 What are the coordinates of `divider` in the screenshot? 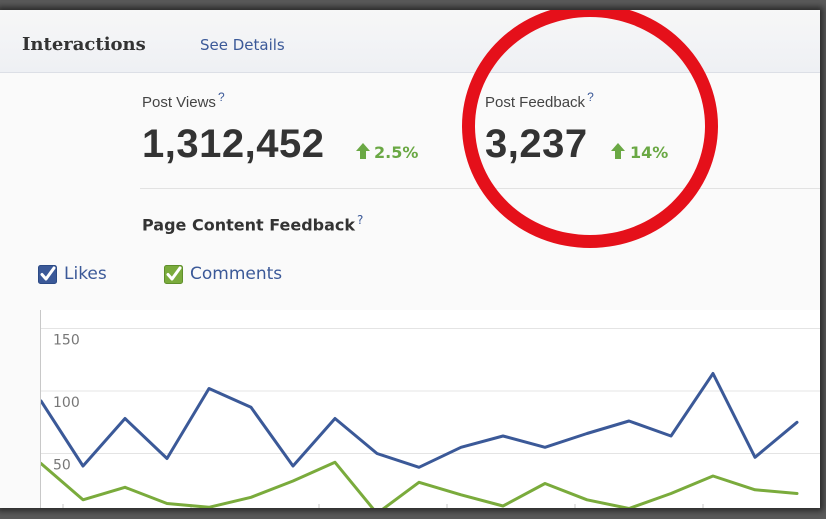 It's located at (480, 188).